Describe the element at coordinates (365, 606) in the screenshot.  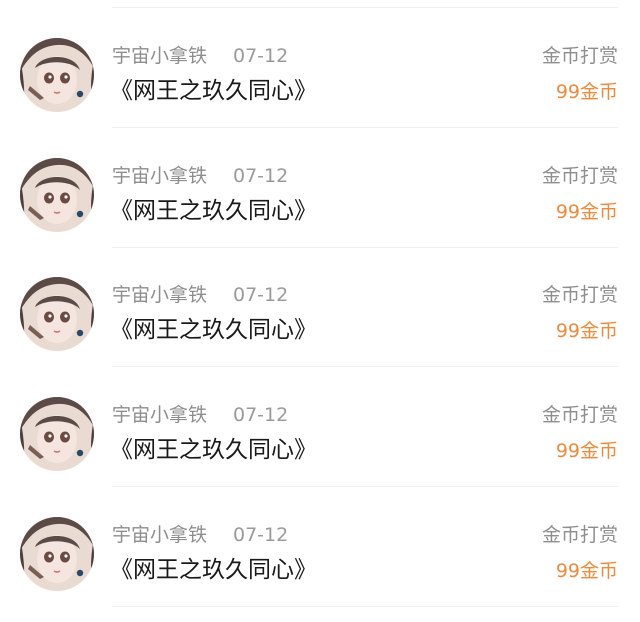
I see `divider` at that location.